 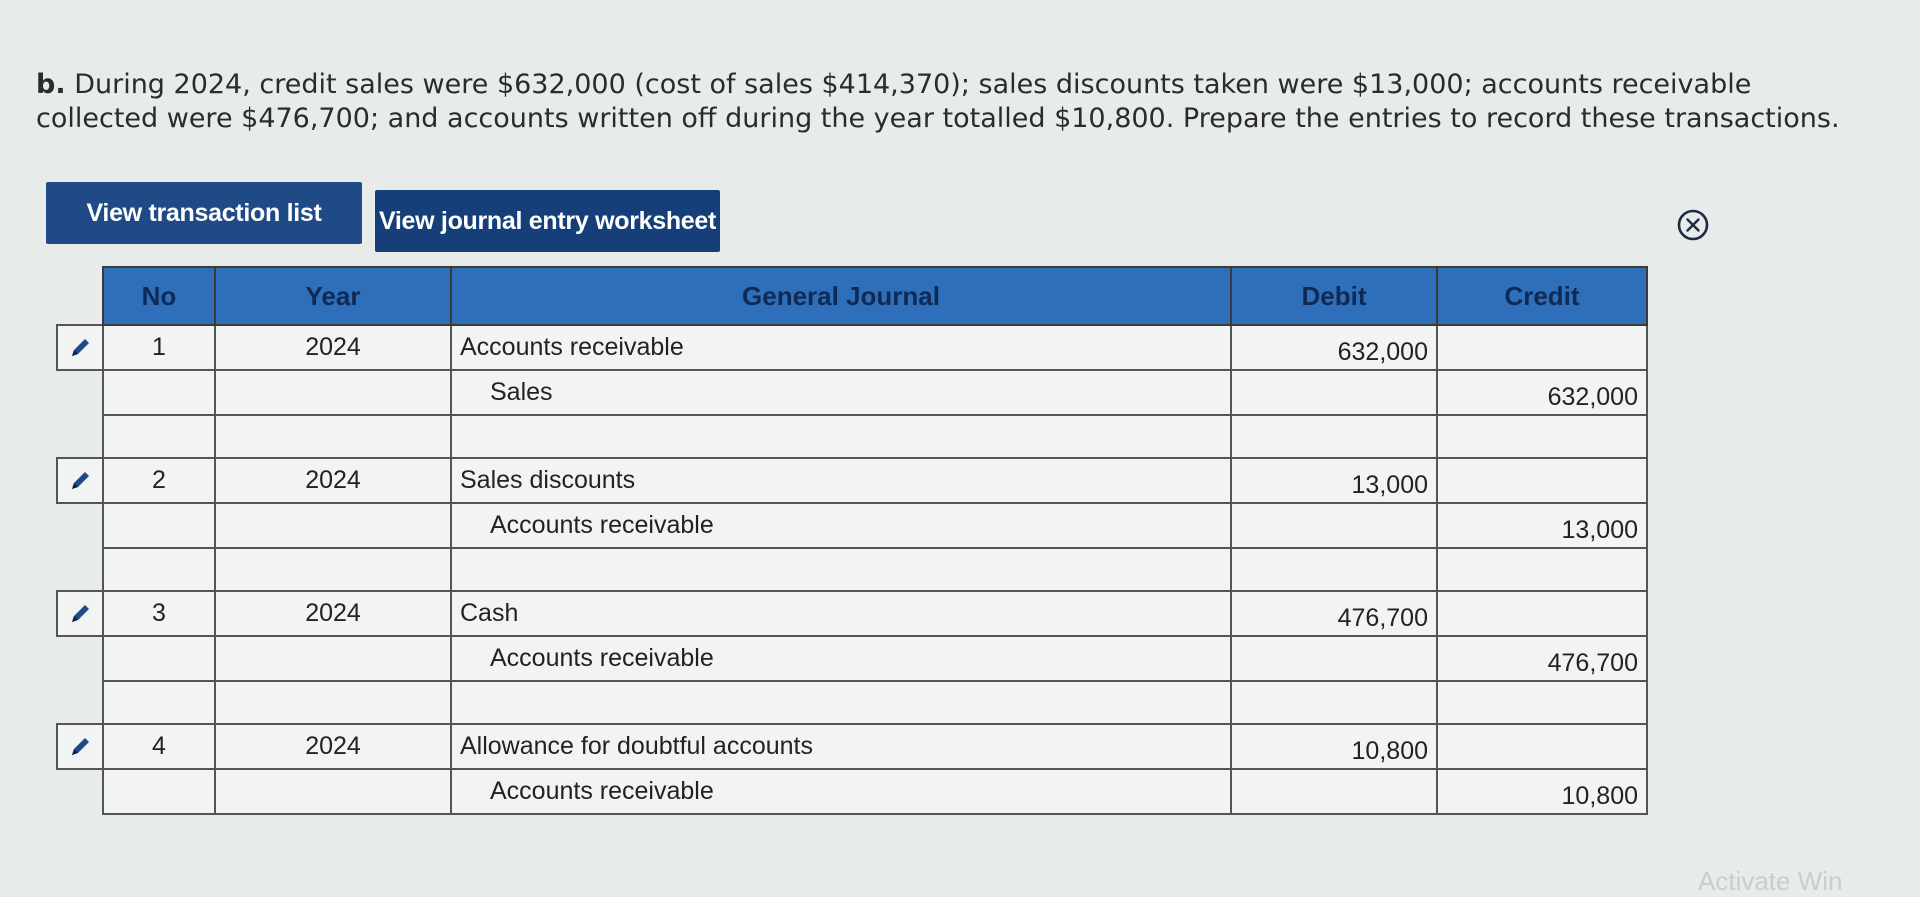 I want to click on table-row: 1 2024 Accounts receivable 632,000, so click(x=852, y=347).